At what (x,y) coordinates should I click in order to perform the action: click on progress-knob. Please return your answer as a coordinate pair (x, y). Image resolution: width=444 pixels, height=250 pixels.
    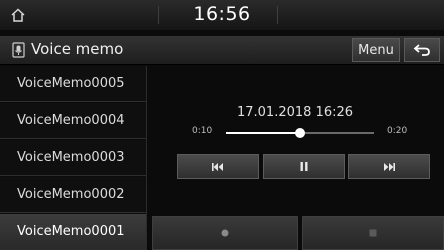
    Looking at the image, I should click on (300, 133).